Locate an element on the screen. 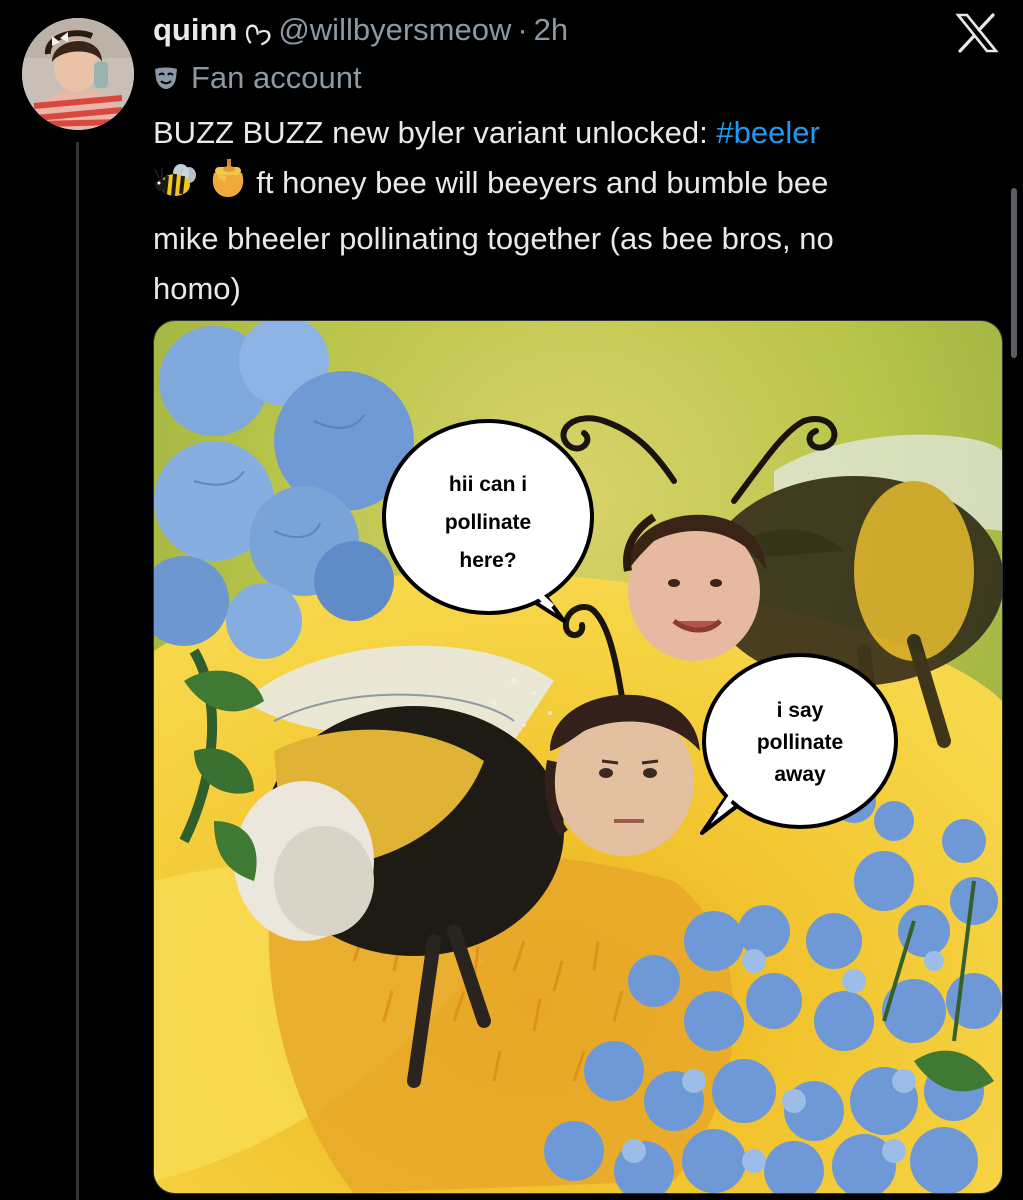  bubble-right-line-1: i say is located at coordinates (800, 710).